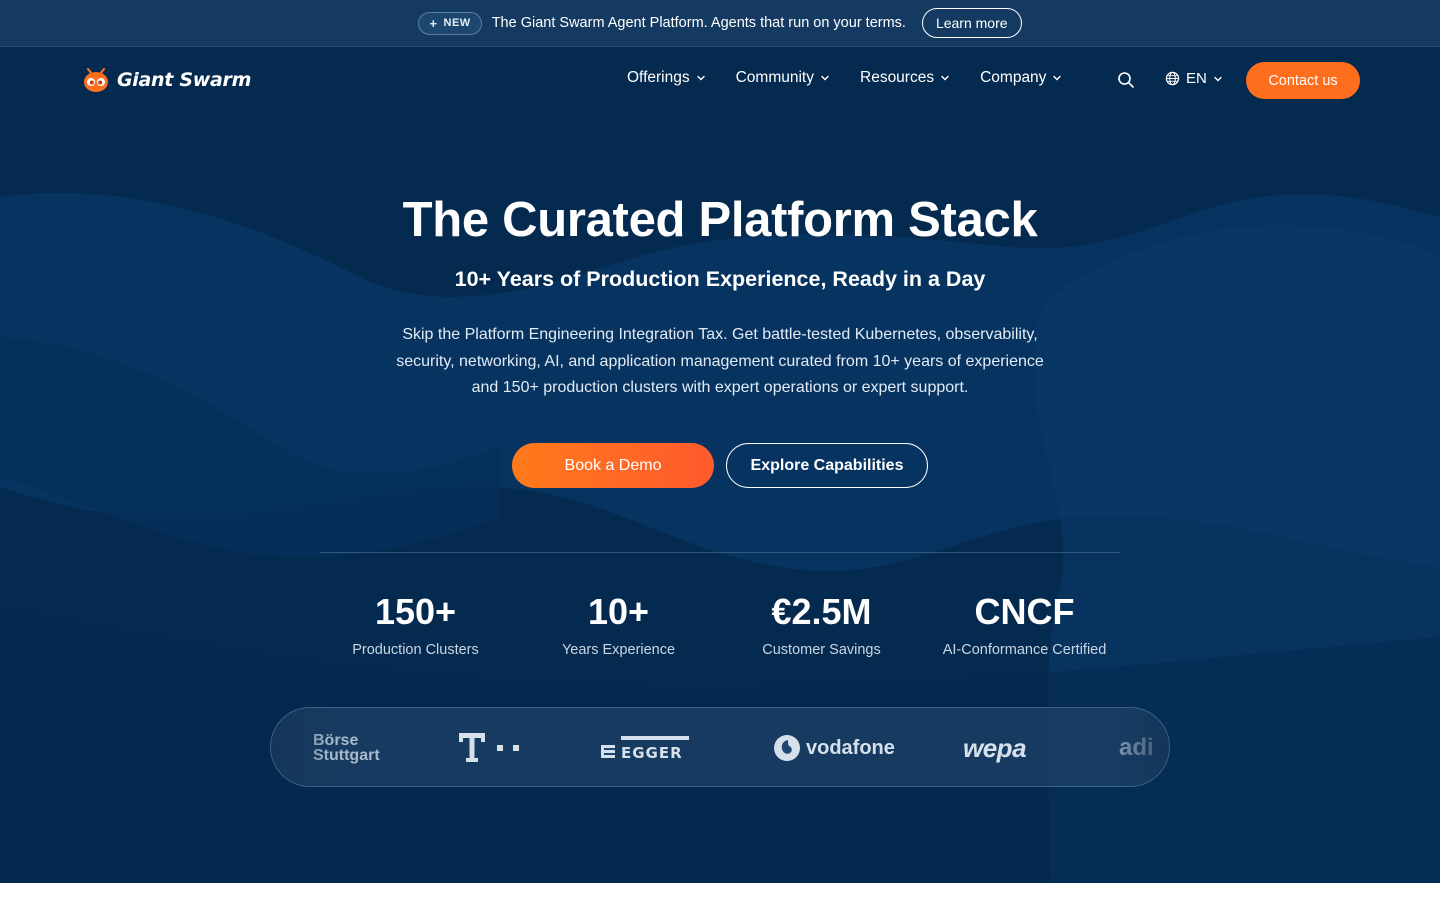 This screenshot has width=1440, height=900. Describe the element at coordinates (652, 752) in the screenshot. I see `egger-text: EGGER` at that location.